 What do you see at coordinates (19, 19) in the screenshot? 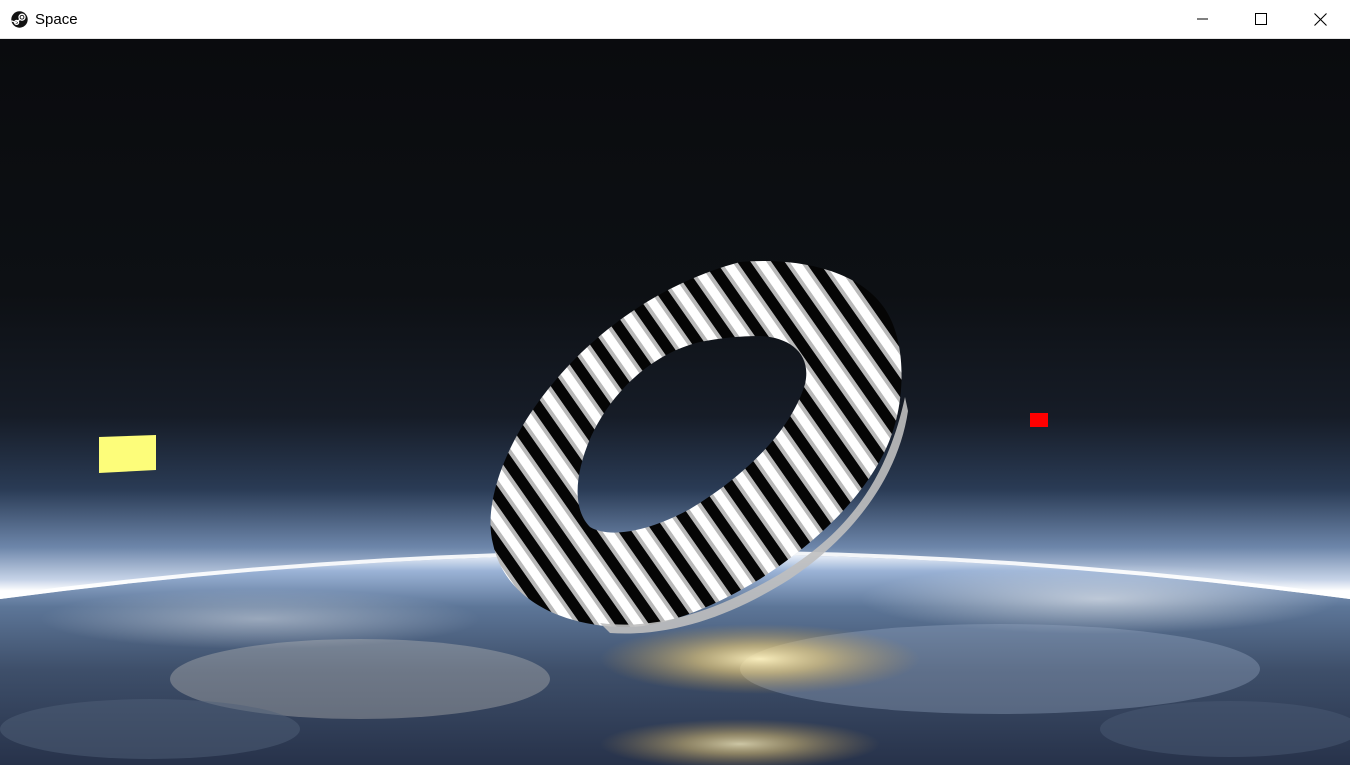
I see `steam-icon` at bounding box center [19, 19].